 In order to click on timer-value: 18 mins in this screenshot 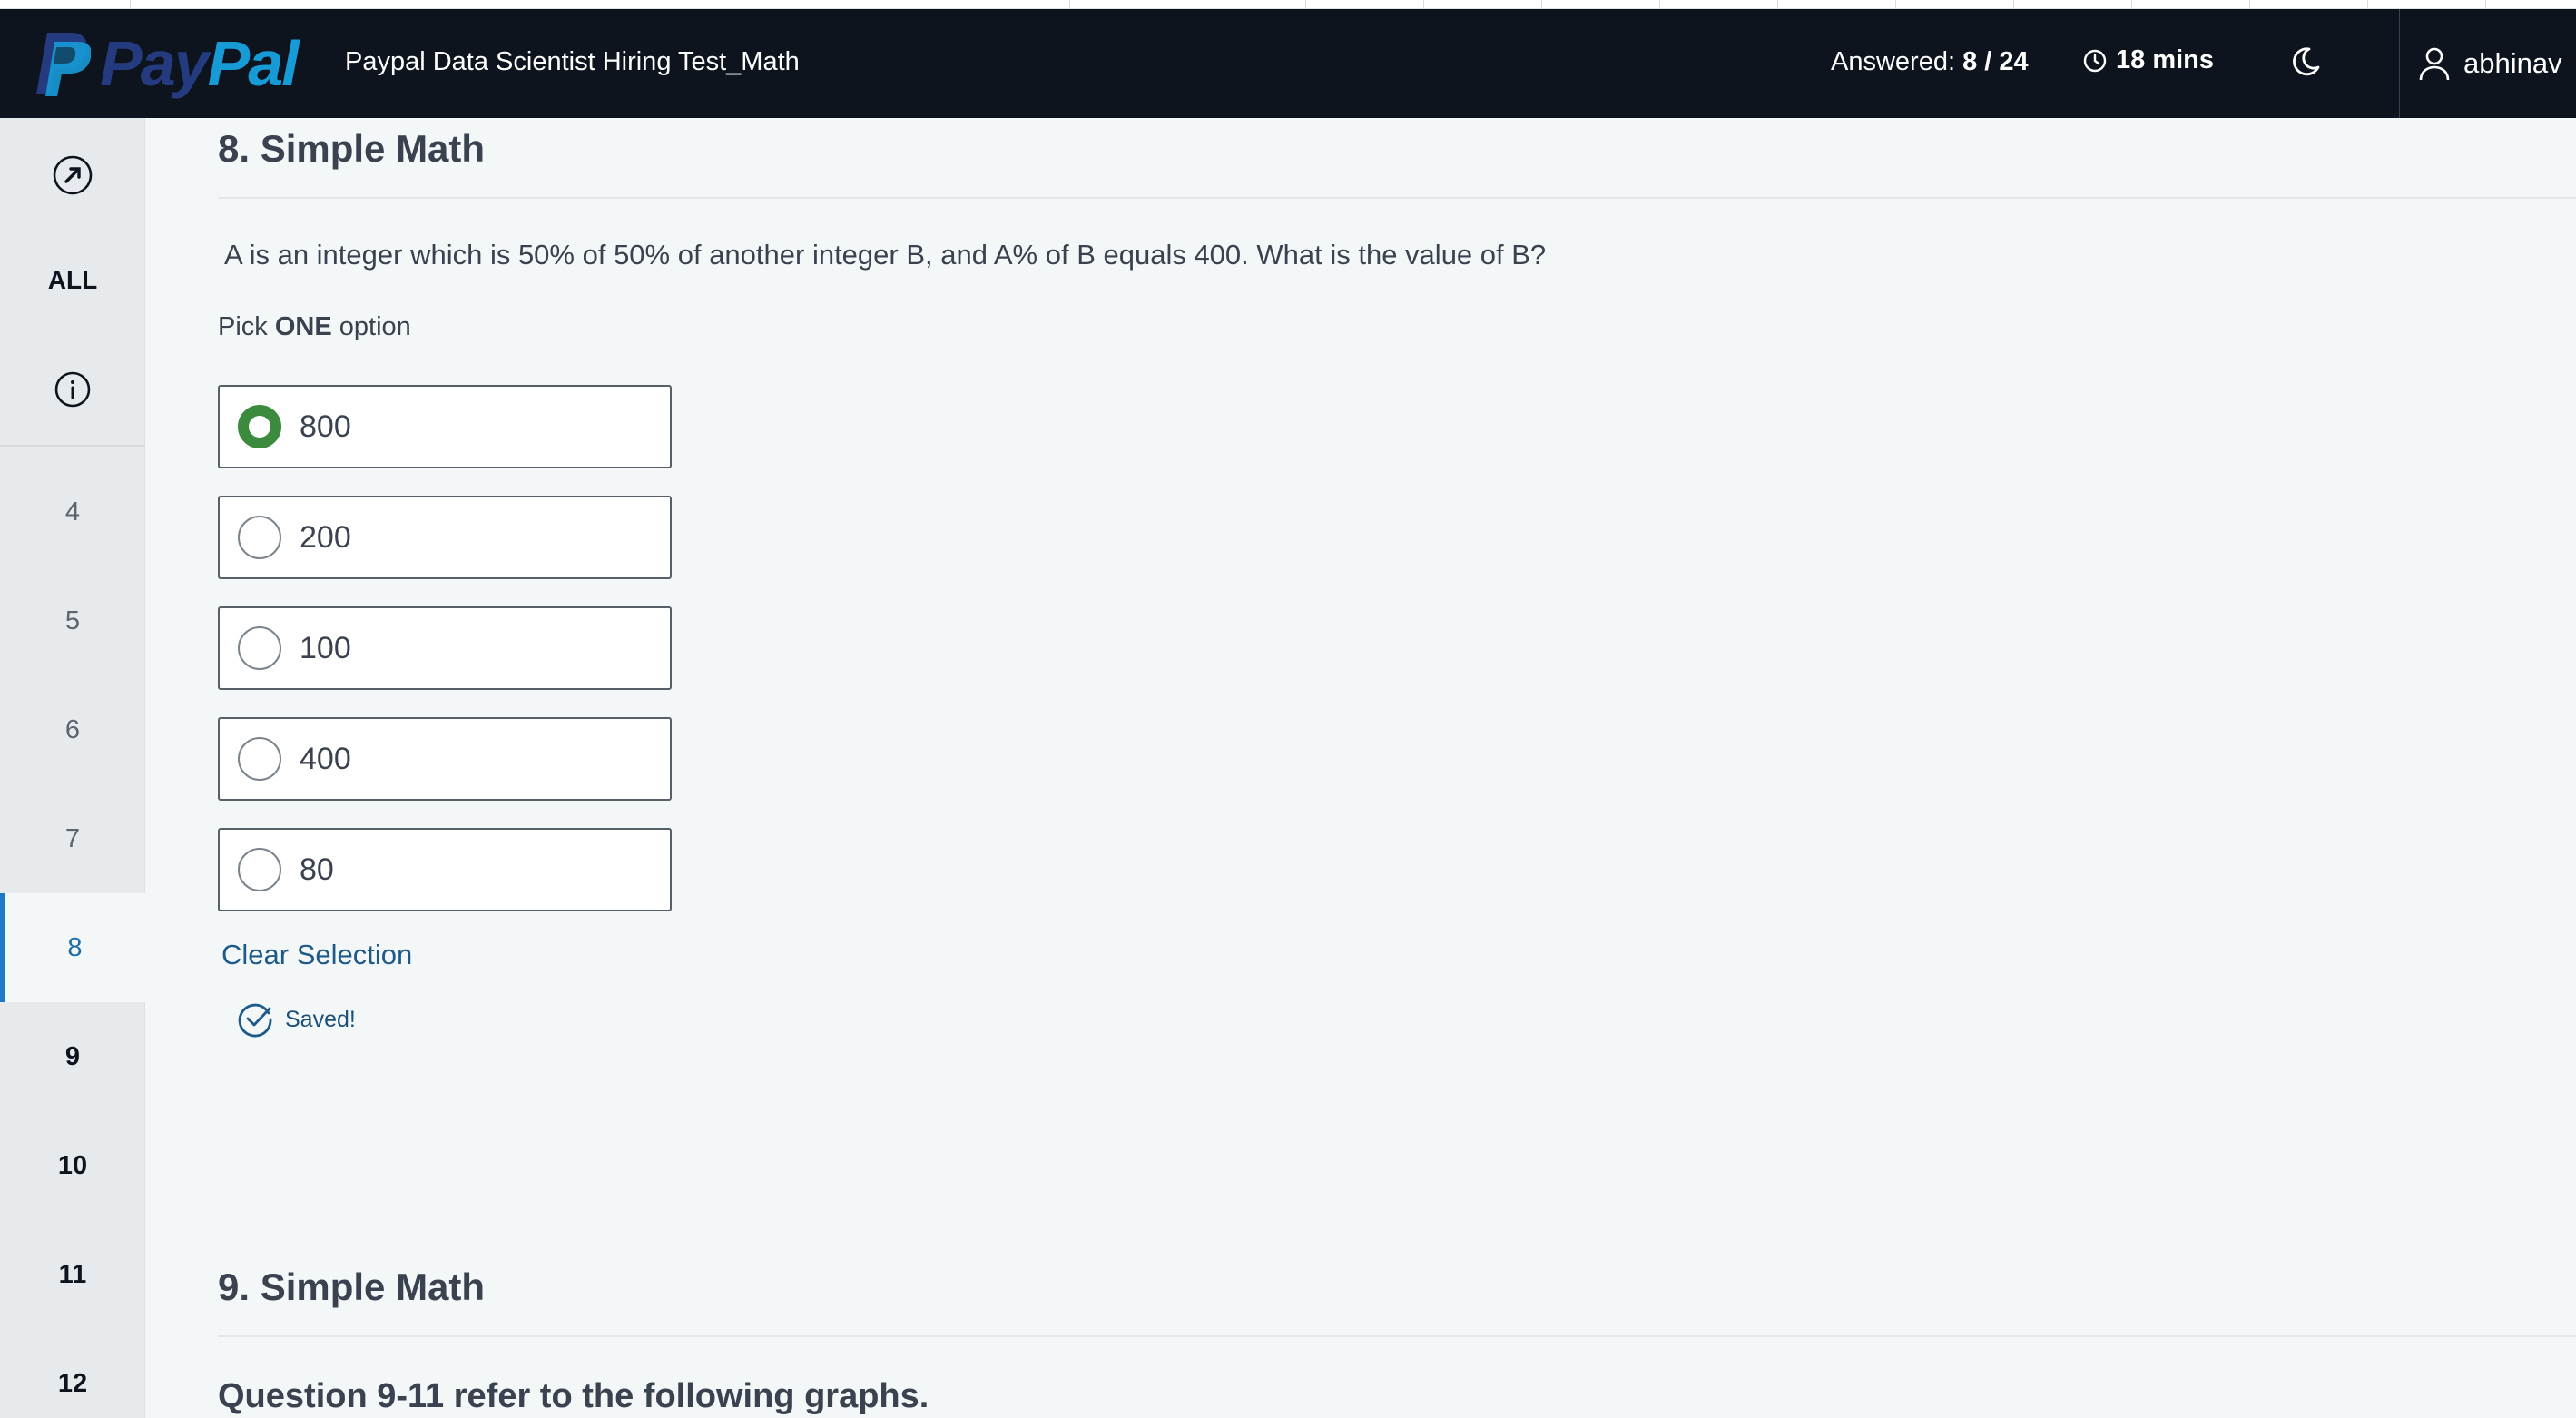, I will do `click(2165, 60)`.